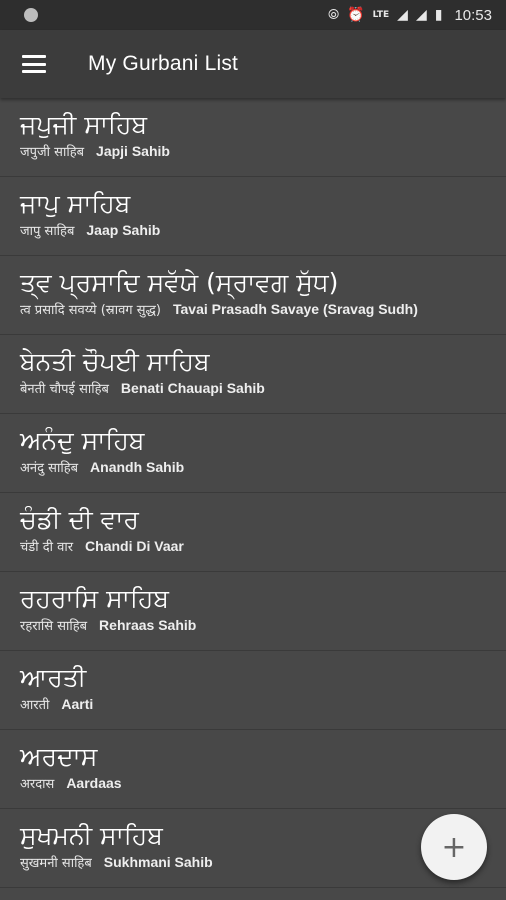 The width and height of the screenshot is (506, 900). What do you see at coordinates (473, 15) in the screenshot?
I see `status-time: 10:53` at bounding box center [473, 15].